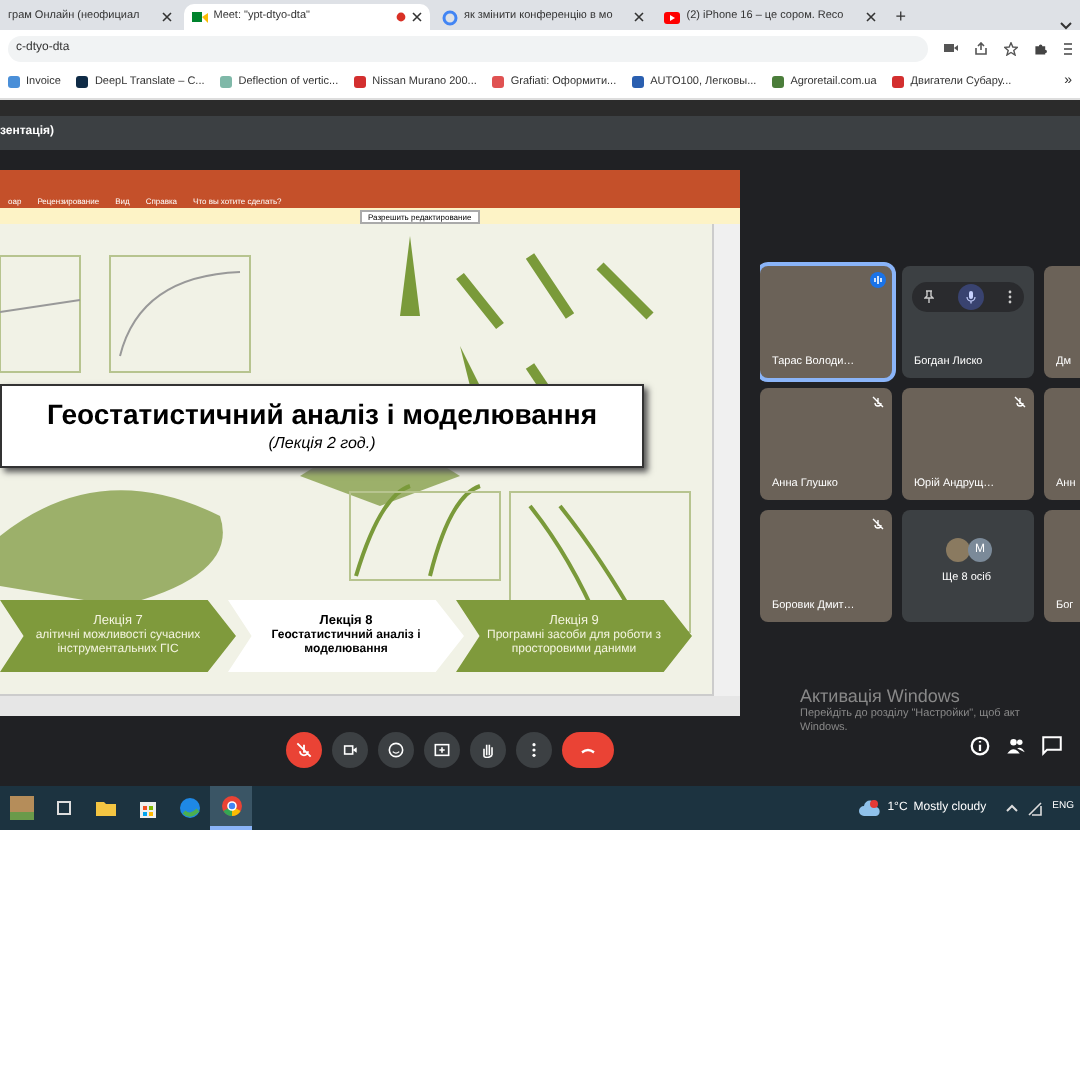 Image resolution: width=1080 pixels, height=1080 pixels. I want to click on end-button, so click(588, 750).